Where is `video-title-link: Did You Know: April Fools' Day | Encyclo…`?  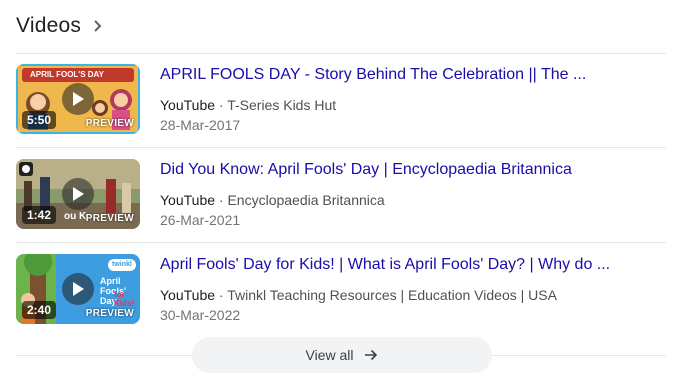 video-title-link: Did You Know: April Fools' Day | Encyclo… is located at coordinates (410, 170).